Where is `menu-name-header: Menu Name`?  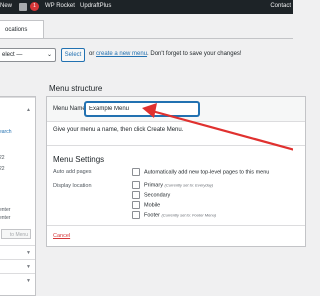
menu-name-header: Menu Name is located at coordinates (176, 109).